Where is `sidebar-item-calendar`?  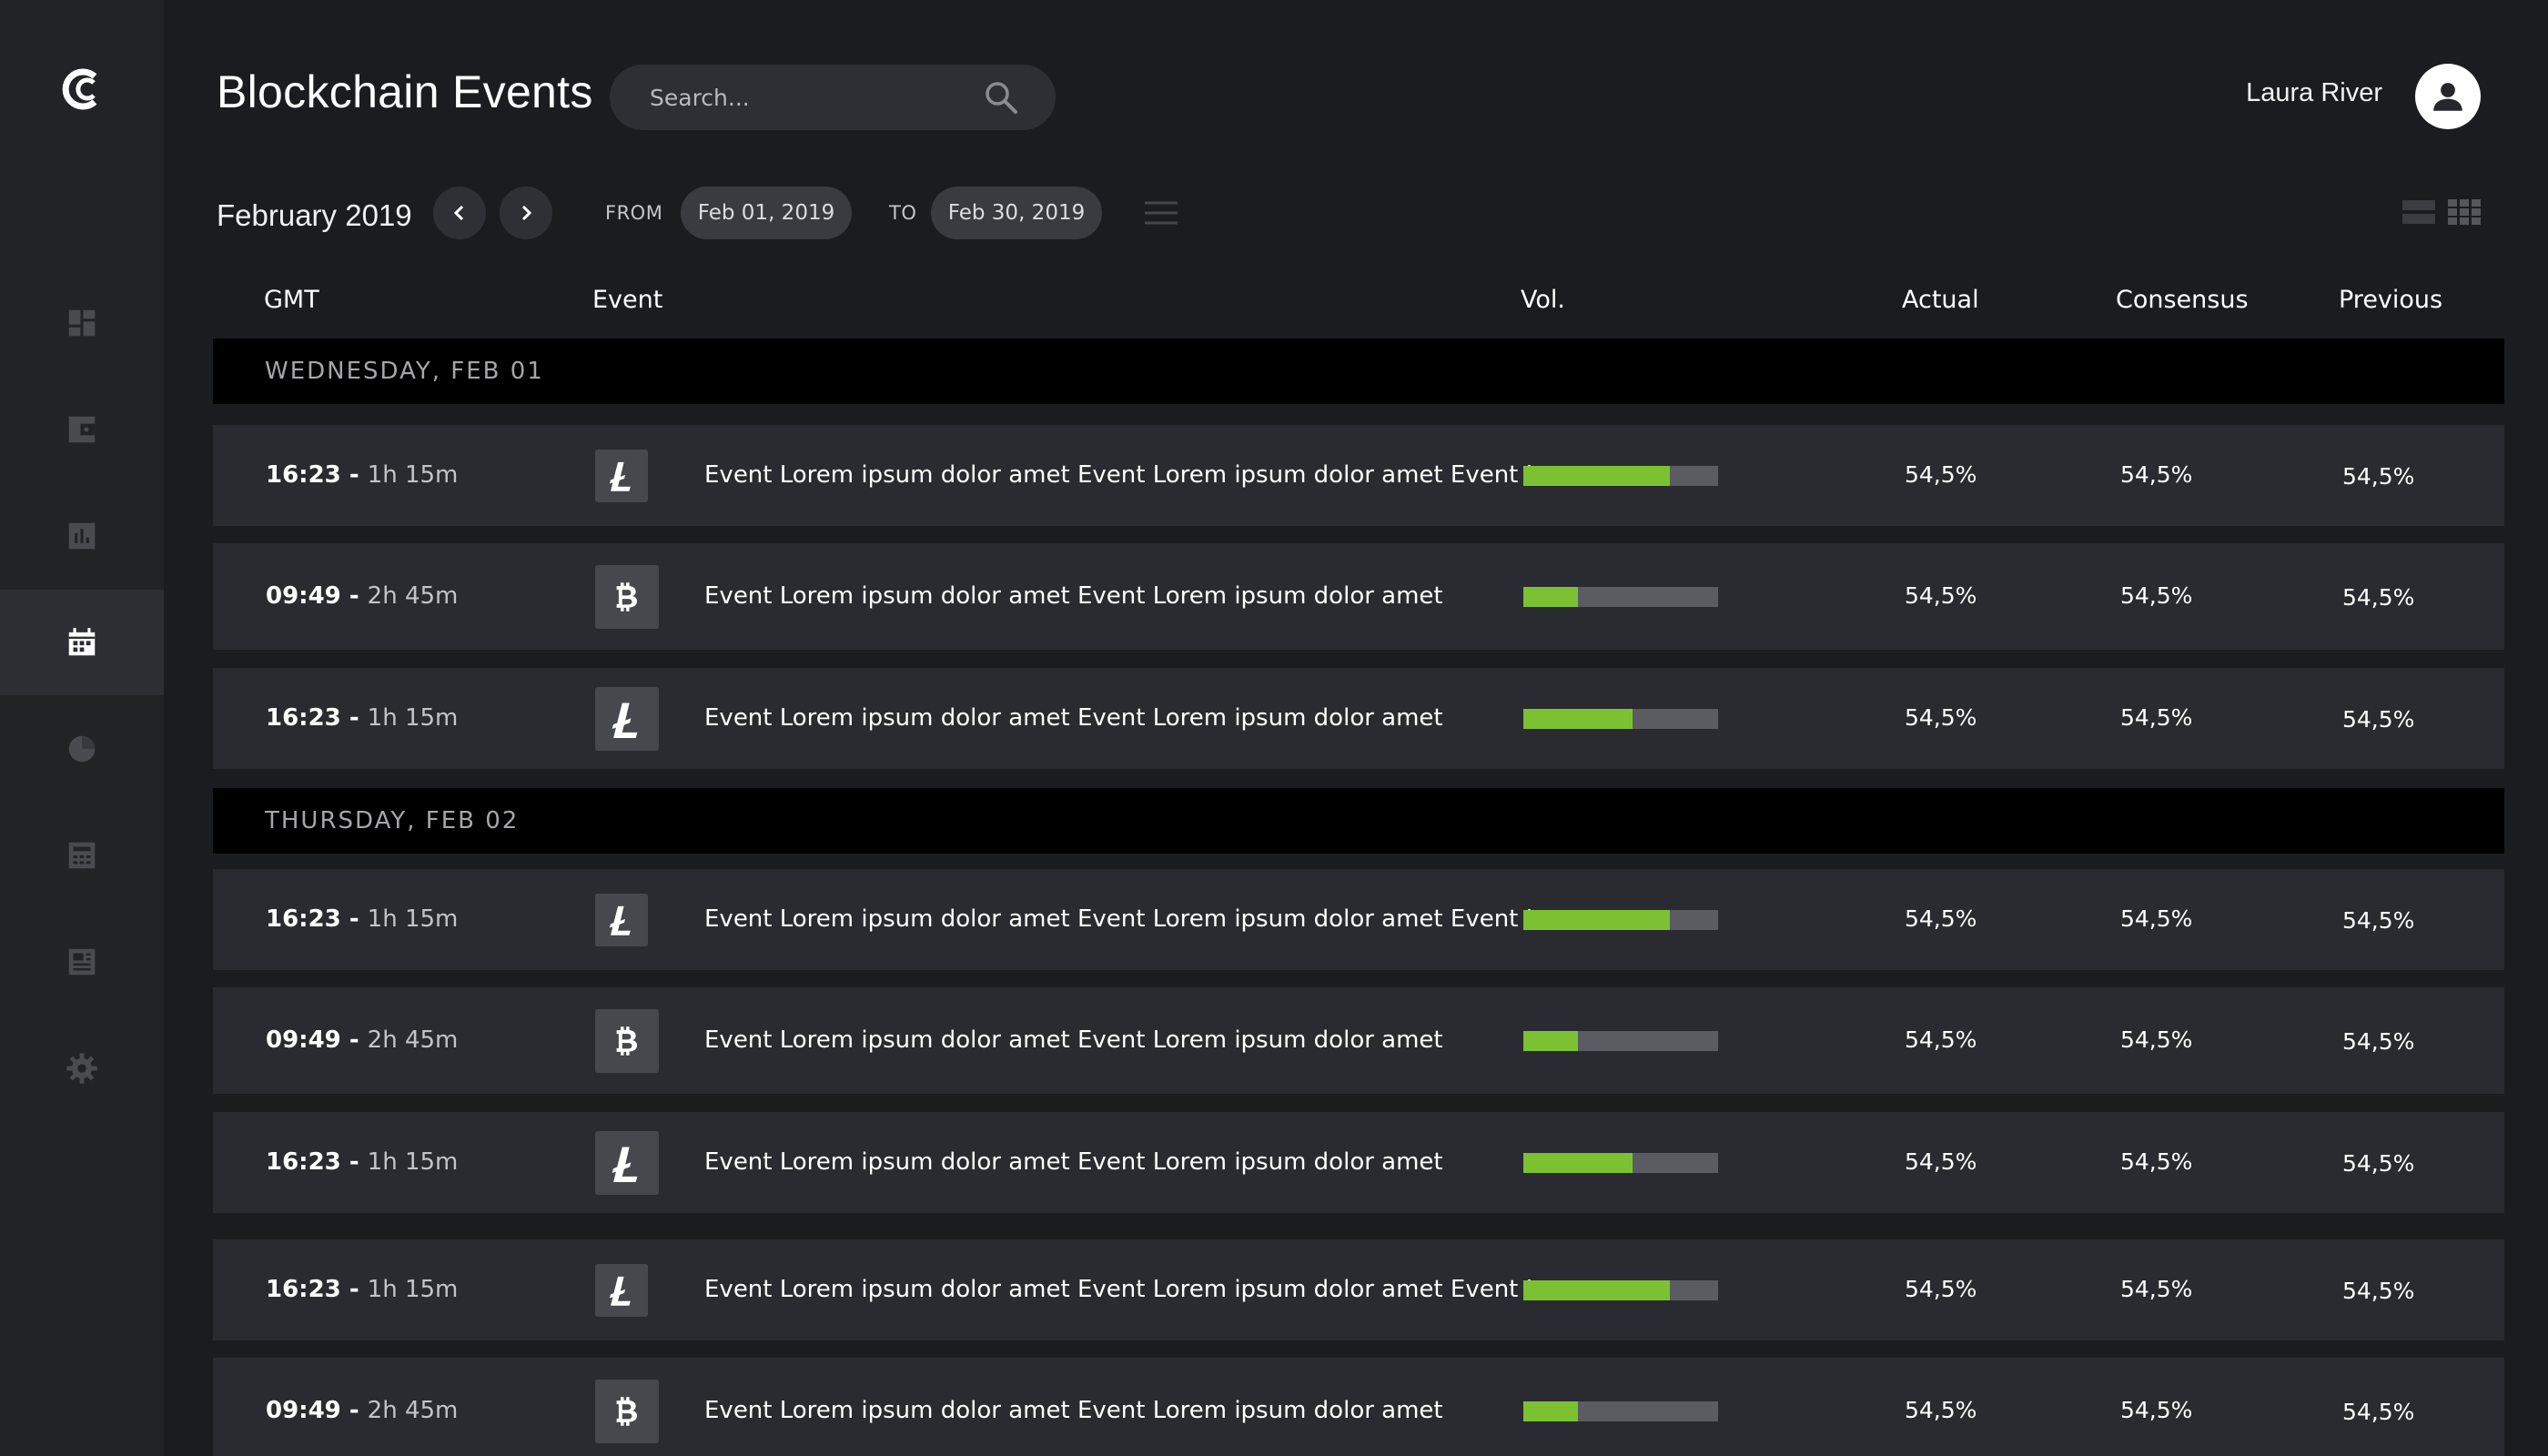
sidebar-item-calendar is located at coordinates (82, 643).